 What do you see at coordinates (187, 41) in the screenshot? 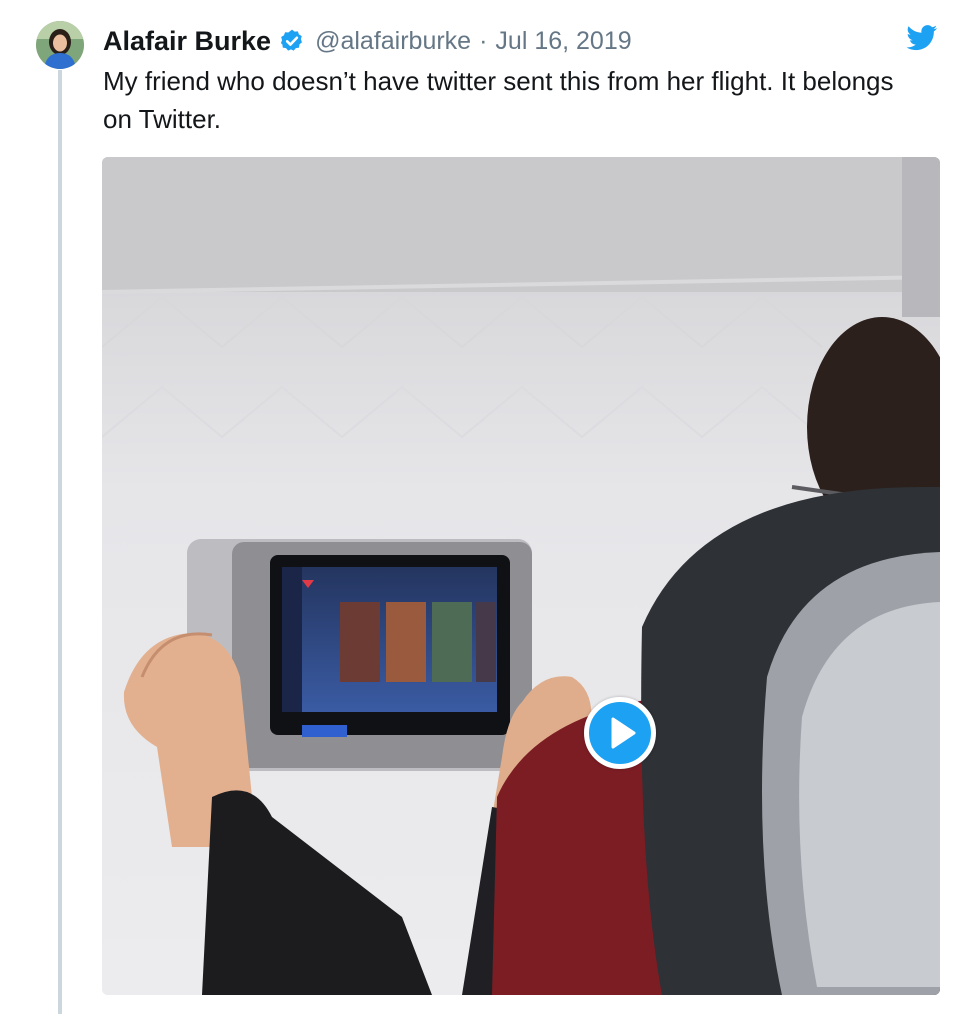
I see `author-name: Alafair Burke` at bounding box center [187, 41].